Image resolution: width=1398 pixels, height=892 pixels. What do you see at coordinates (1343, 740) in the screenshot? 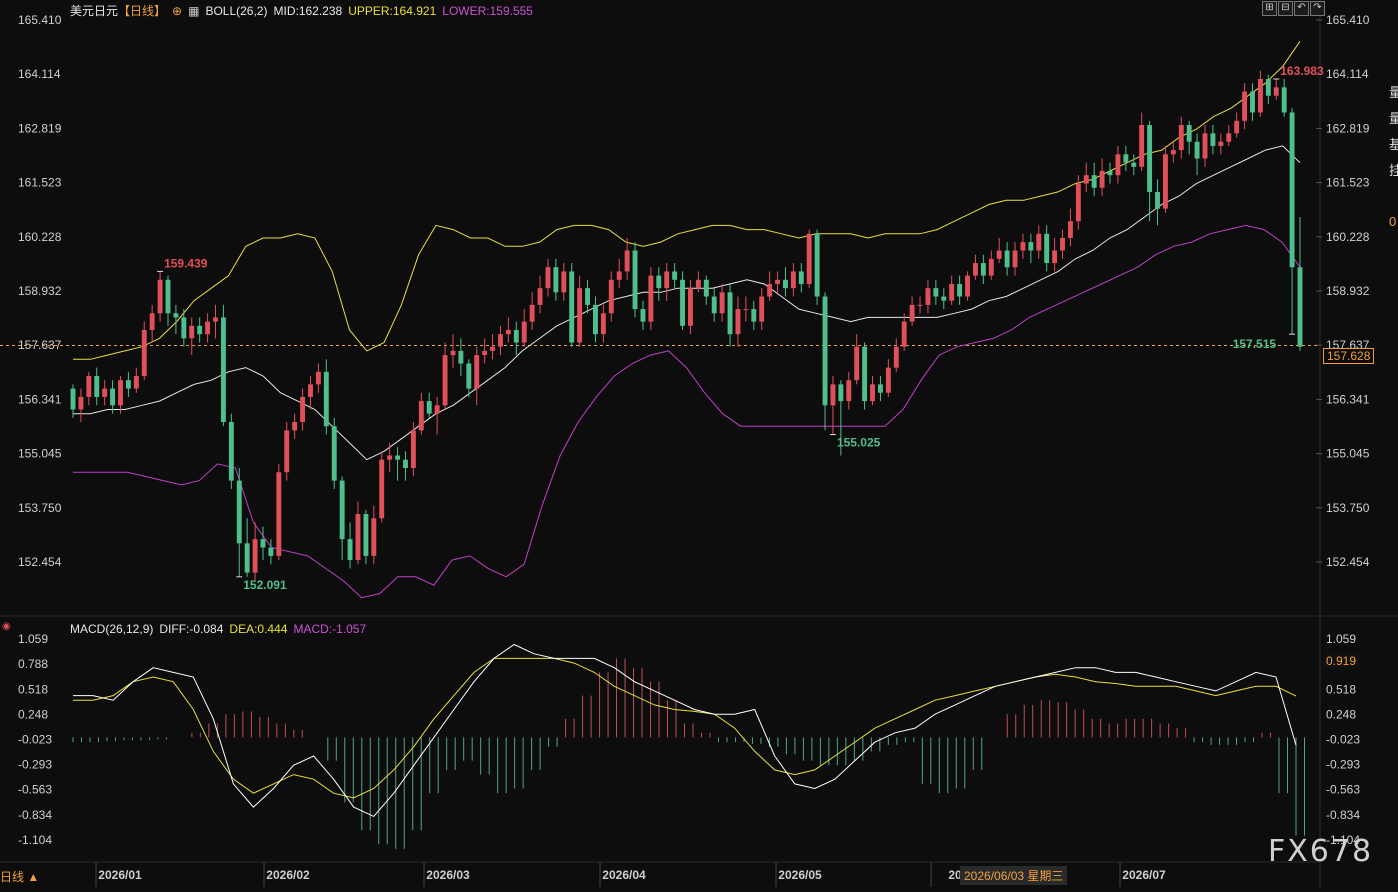
I see `macd-label-right: -0.023` at bounding box center [1343, 740].